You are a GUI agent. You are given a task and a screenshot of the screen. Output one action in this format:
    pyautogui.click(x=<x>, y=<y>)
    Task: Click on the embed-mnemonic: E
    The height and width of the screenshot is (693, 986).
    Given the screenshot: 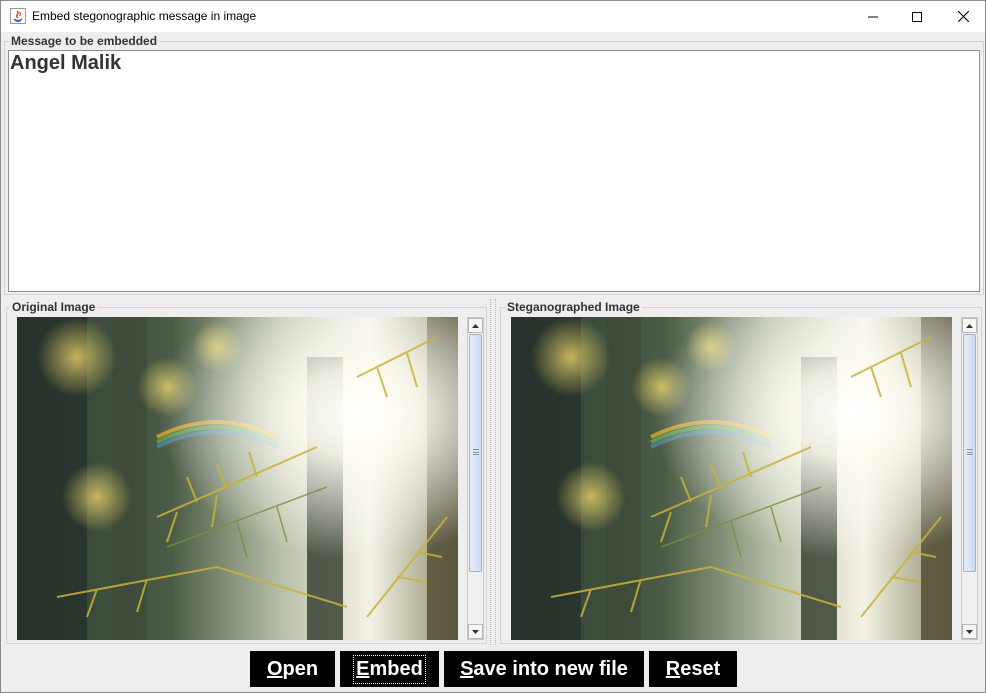 What is the action you would take?
    pyautogui.click(x=363, y=668)
    